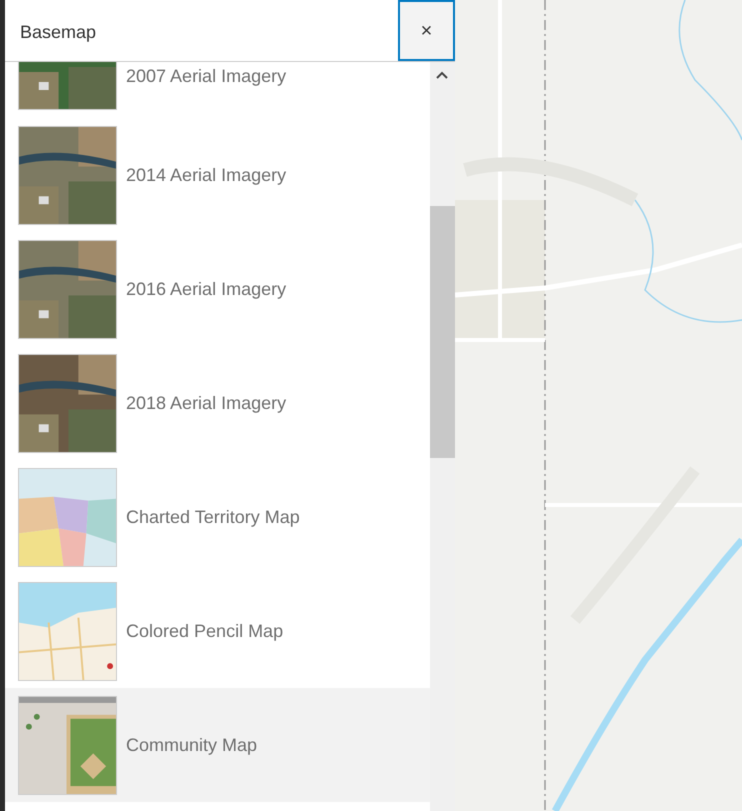  What do you see at coordinates (205, 631) in the screenshot?
I see `basemap-label: Colored Pencil Map` at bounding box center [205, 631].